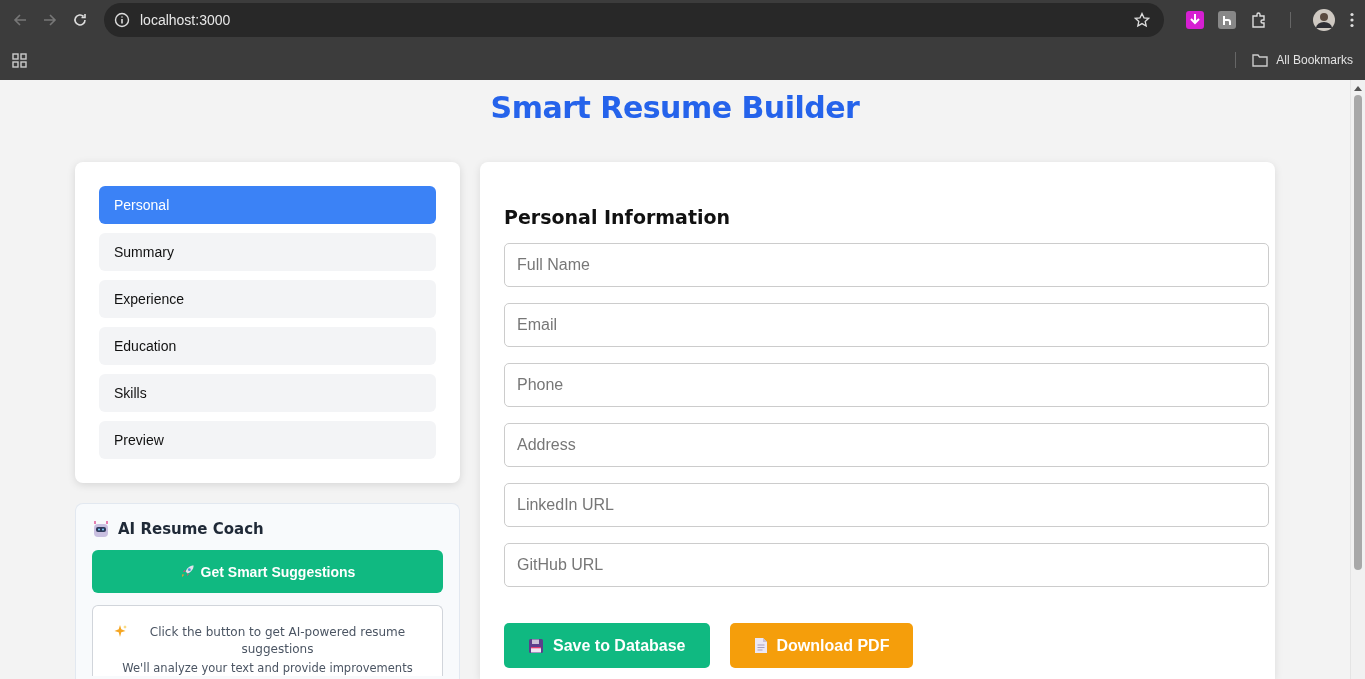 The width and height of the screenshot is (1365, 679). I want to click on download-extension-icon, so click(1195, 20).